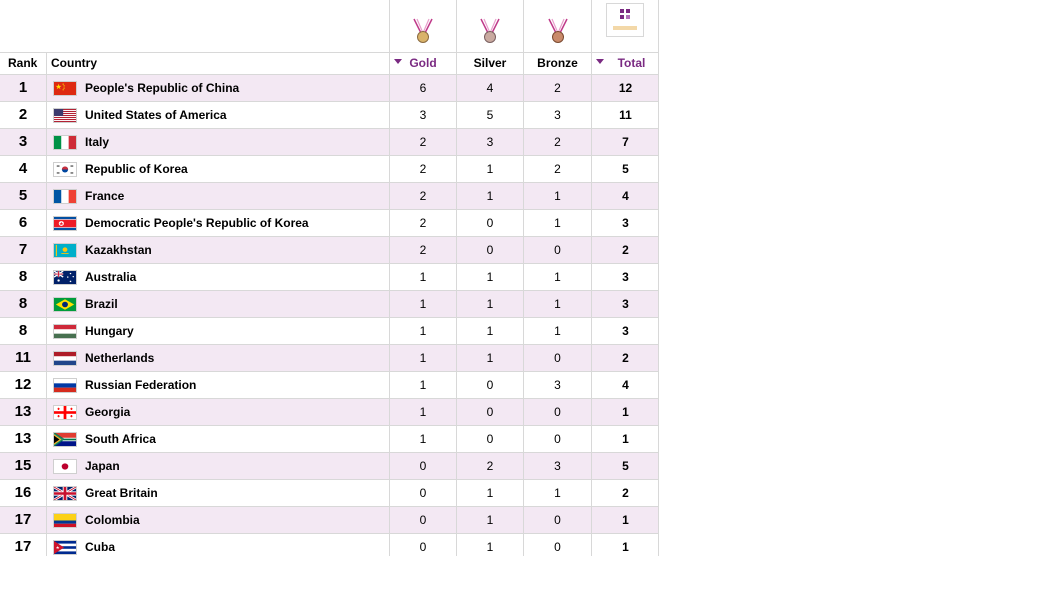  I want to click on country-name: Brazil, so click(101, 304).